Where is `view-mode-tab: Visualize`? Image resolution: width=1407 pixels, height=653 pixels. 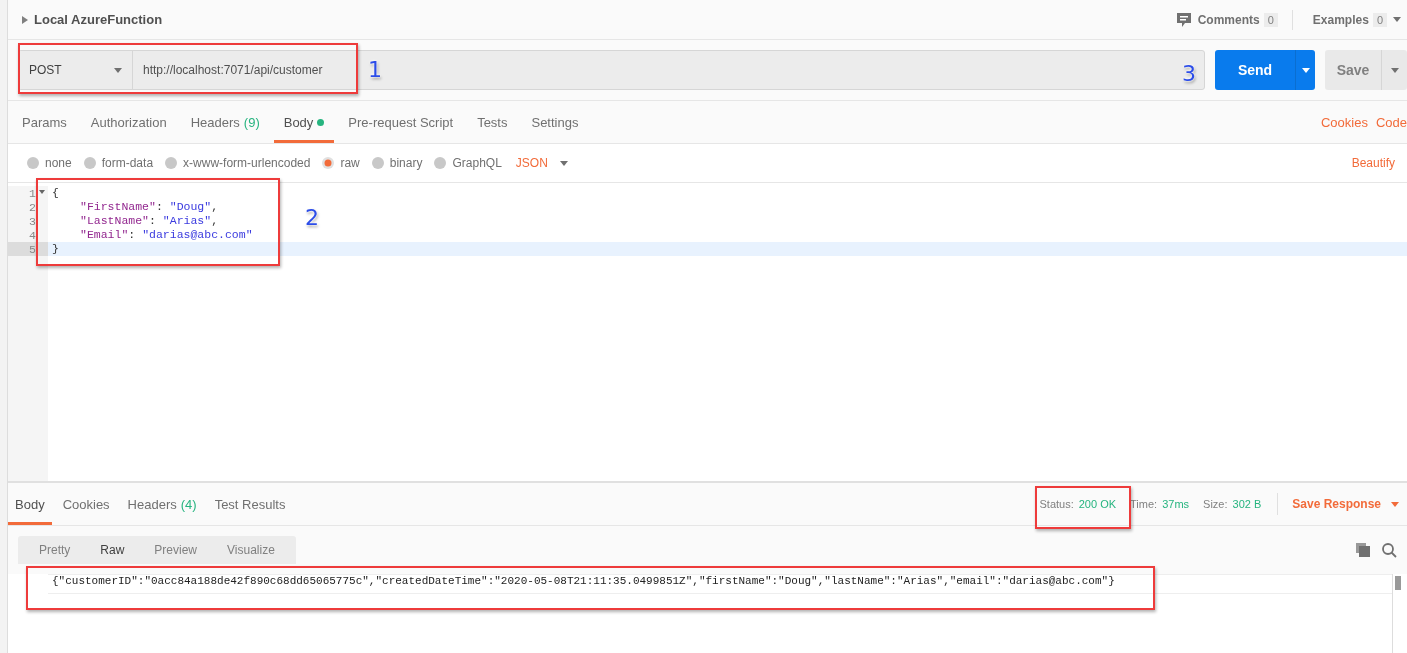
view-mode-tab: Visualize is located at coordinates (251, 550).